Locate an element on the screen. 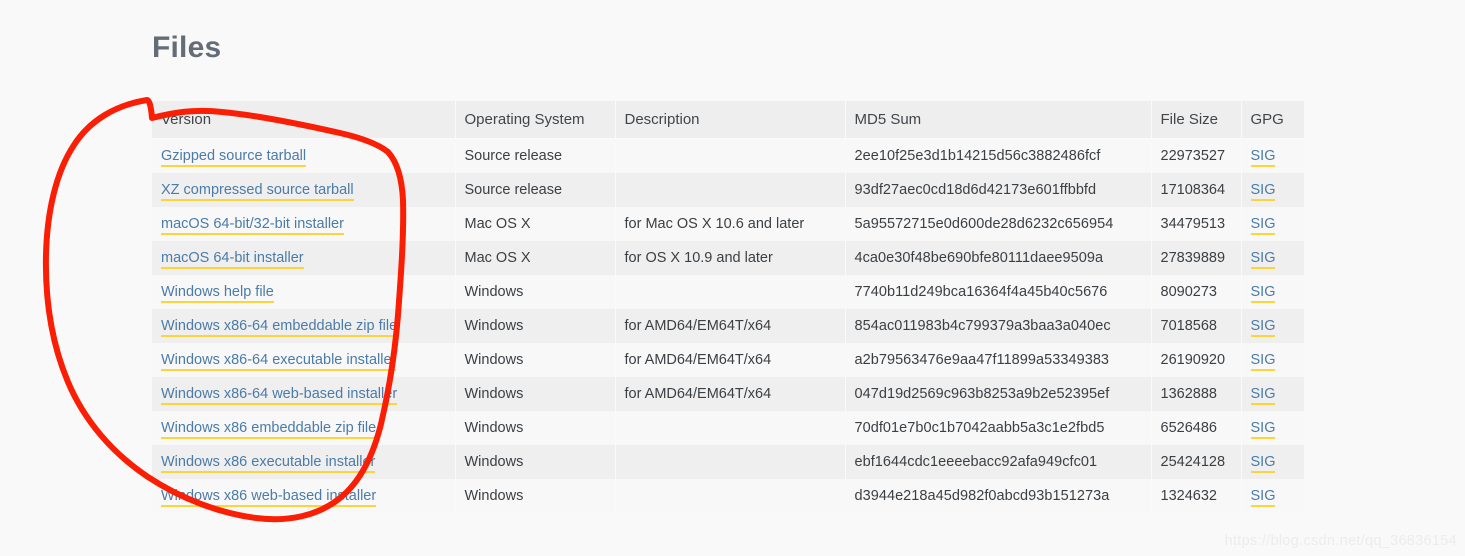 The height and width of the screenshot is (556, 1465). download-link: Windows x86-64 web-based installer is located at coordinates (279, 395).